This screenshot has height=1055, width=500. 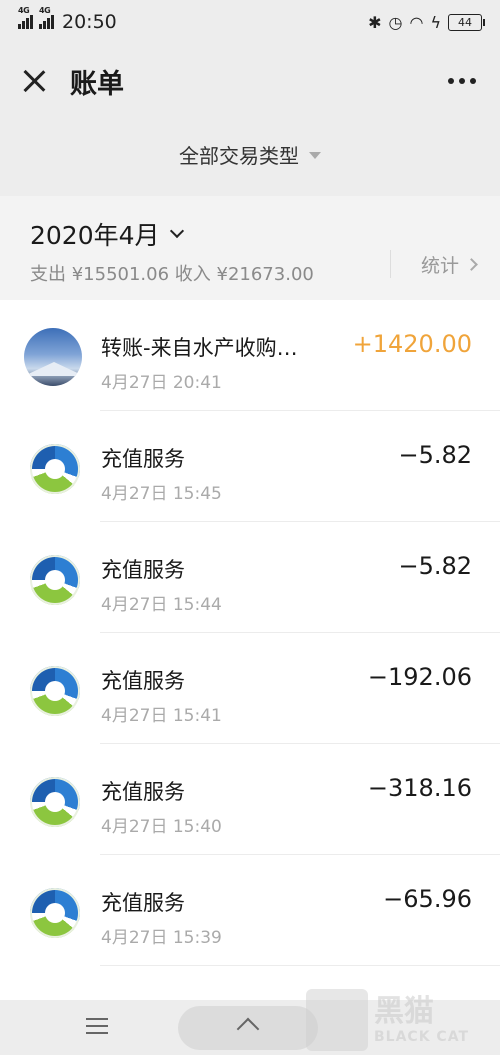 I want to click on transaction-amount: −192.06, so click(x=419, y=677).